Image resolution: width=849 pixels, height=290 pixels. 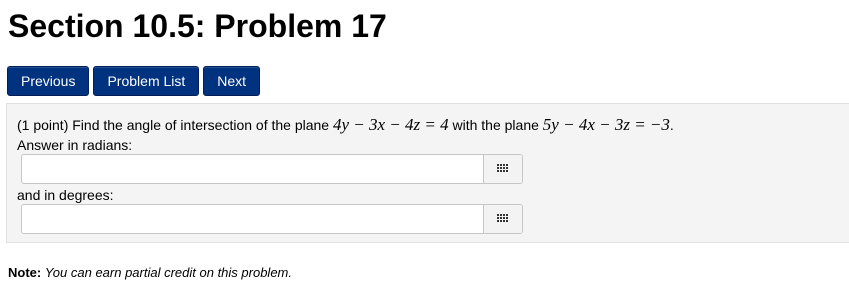 I want to click on problem-list-button: Problem List, so click(x=146, y=81).